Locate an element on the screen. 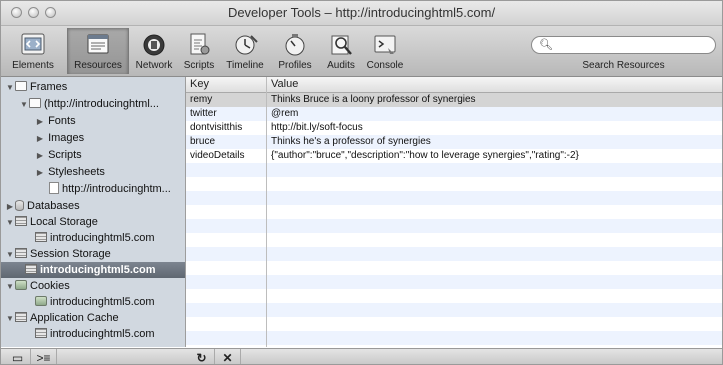 Image resolution: width=723 pixels, height=365 pixels. column-header-value: Value is located at coordinates (282, 84).